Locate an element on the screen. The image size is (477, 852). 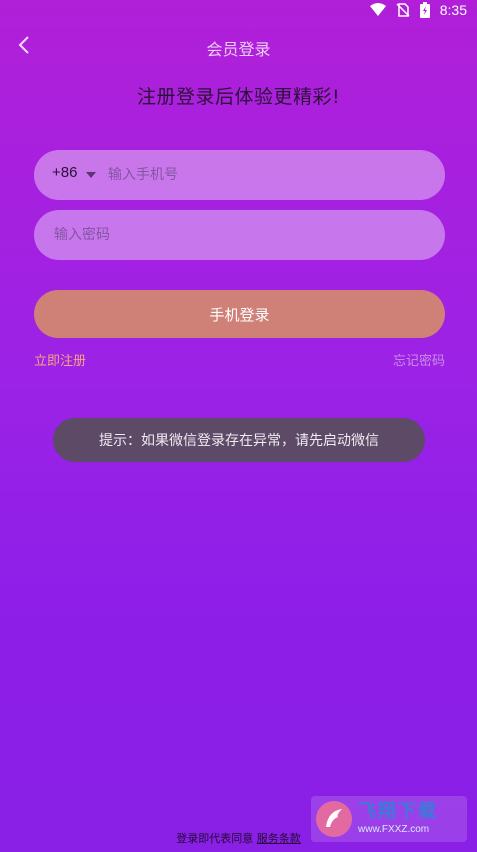
caret-down-icon is located at coordinates (91, 175).